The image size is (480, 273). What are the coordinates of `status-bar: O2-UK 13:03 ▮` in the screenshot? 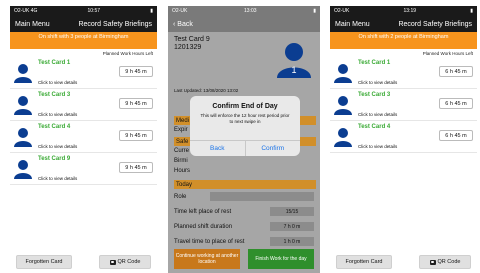 It's located at (244, 11).